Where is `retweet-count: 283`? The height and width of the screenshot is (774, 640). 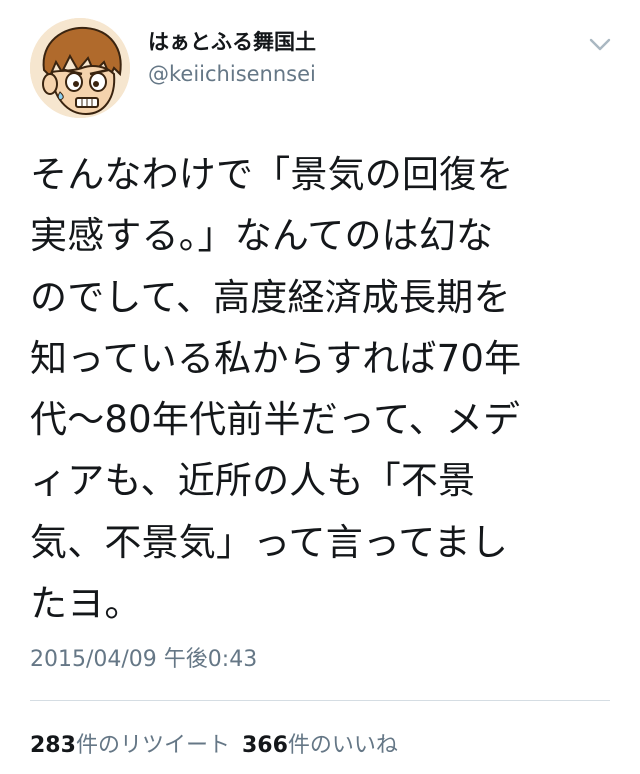 retweet-count: 283 is located at coordinates (53, 745).